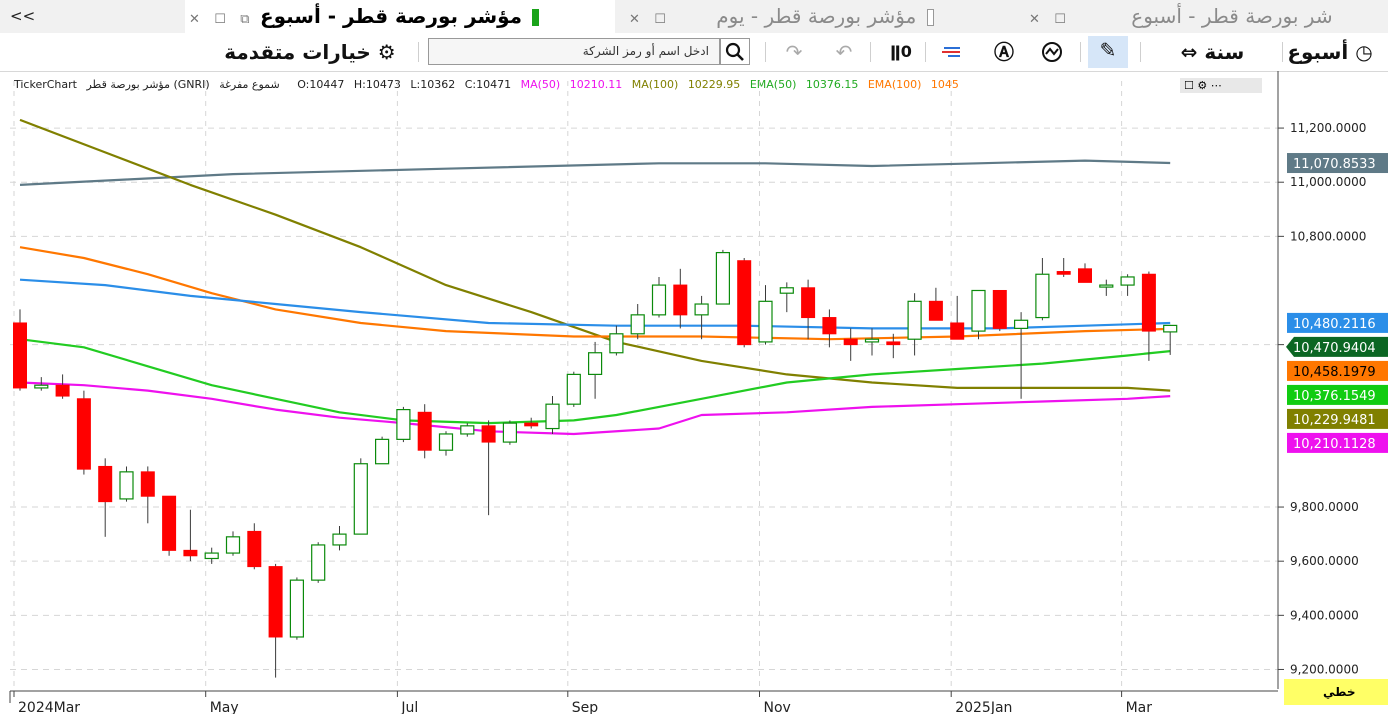  Describe the element at coordinates (1334, 372) in the screenshot. I see `price-badge-label: 10,458.1979` at that location.